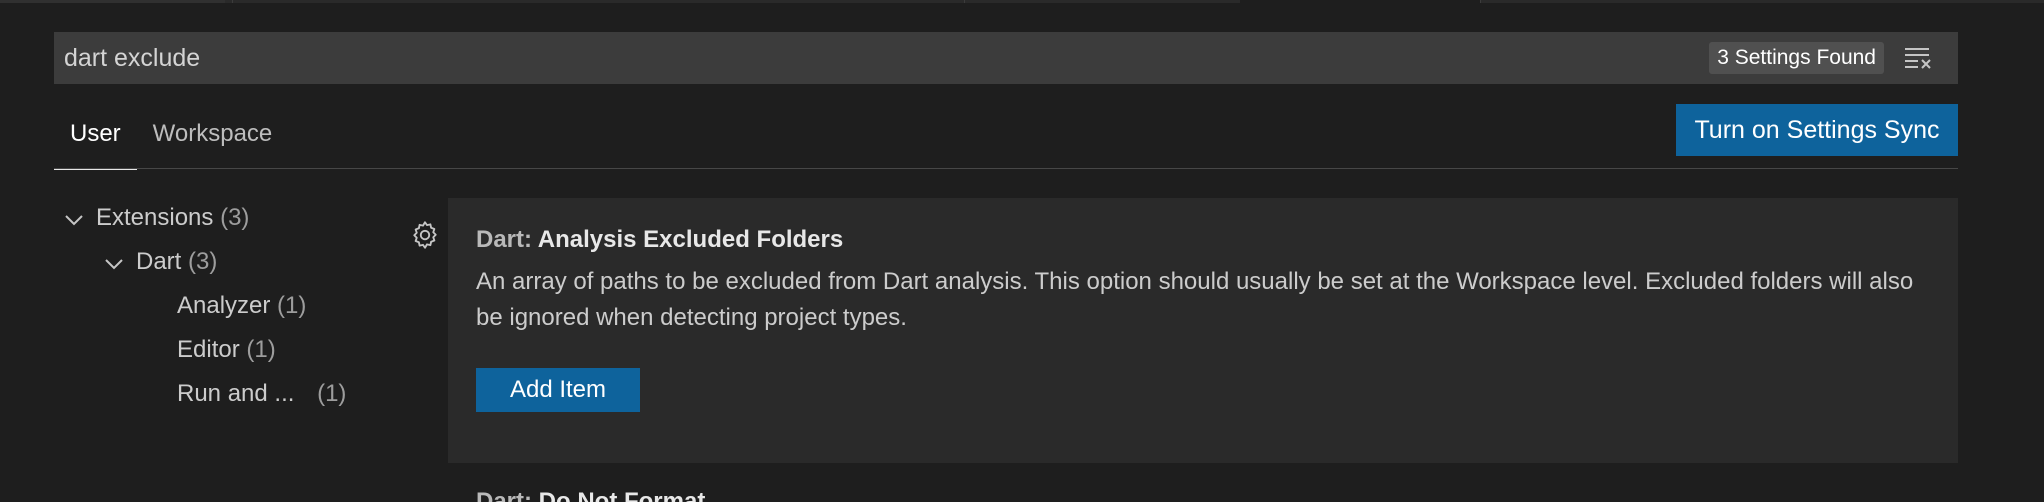 This screenshot has width=2044, height=502. What do you see at coordinates (1006, 168) in the screenshot?
I see `tabs-divider` at bounding box center [1006, 168].